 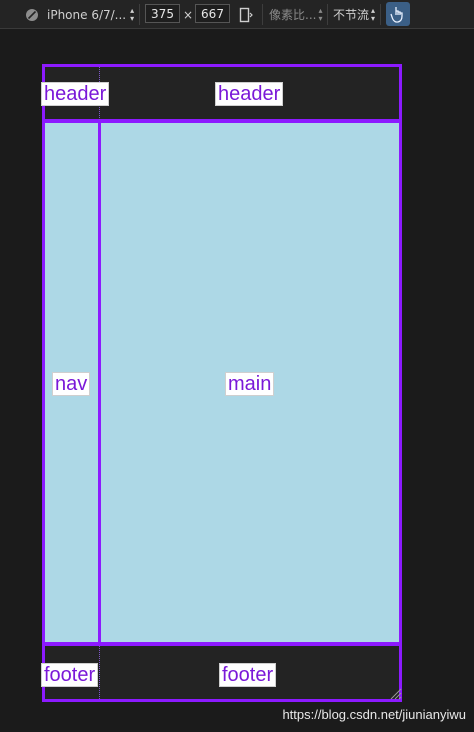 I want to click on disable-icon, so click(x=32, y=14).